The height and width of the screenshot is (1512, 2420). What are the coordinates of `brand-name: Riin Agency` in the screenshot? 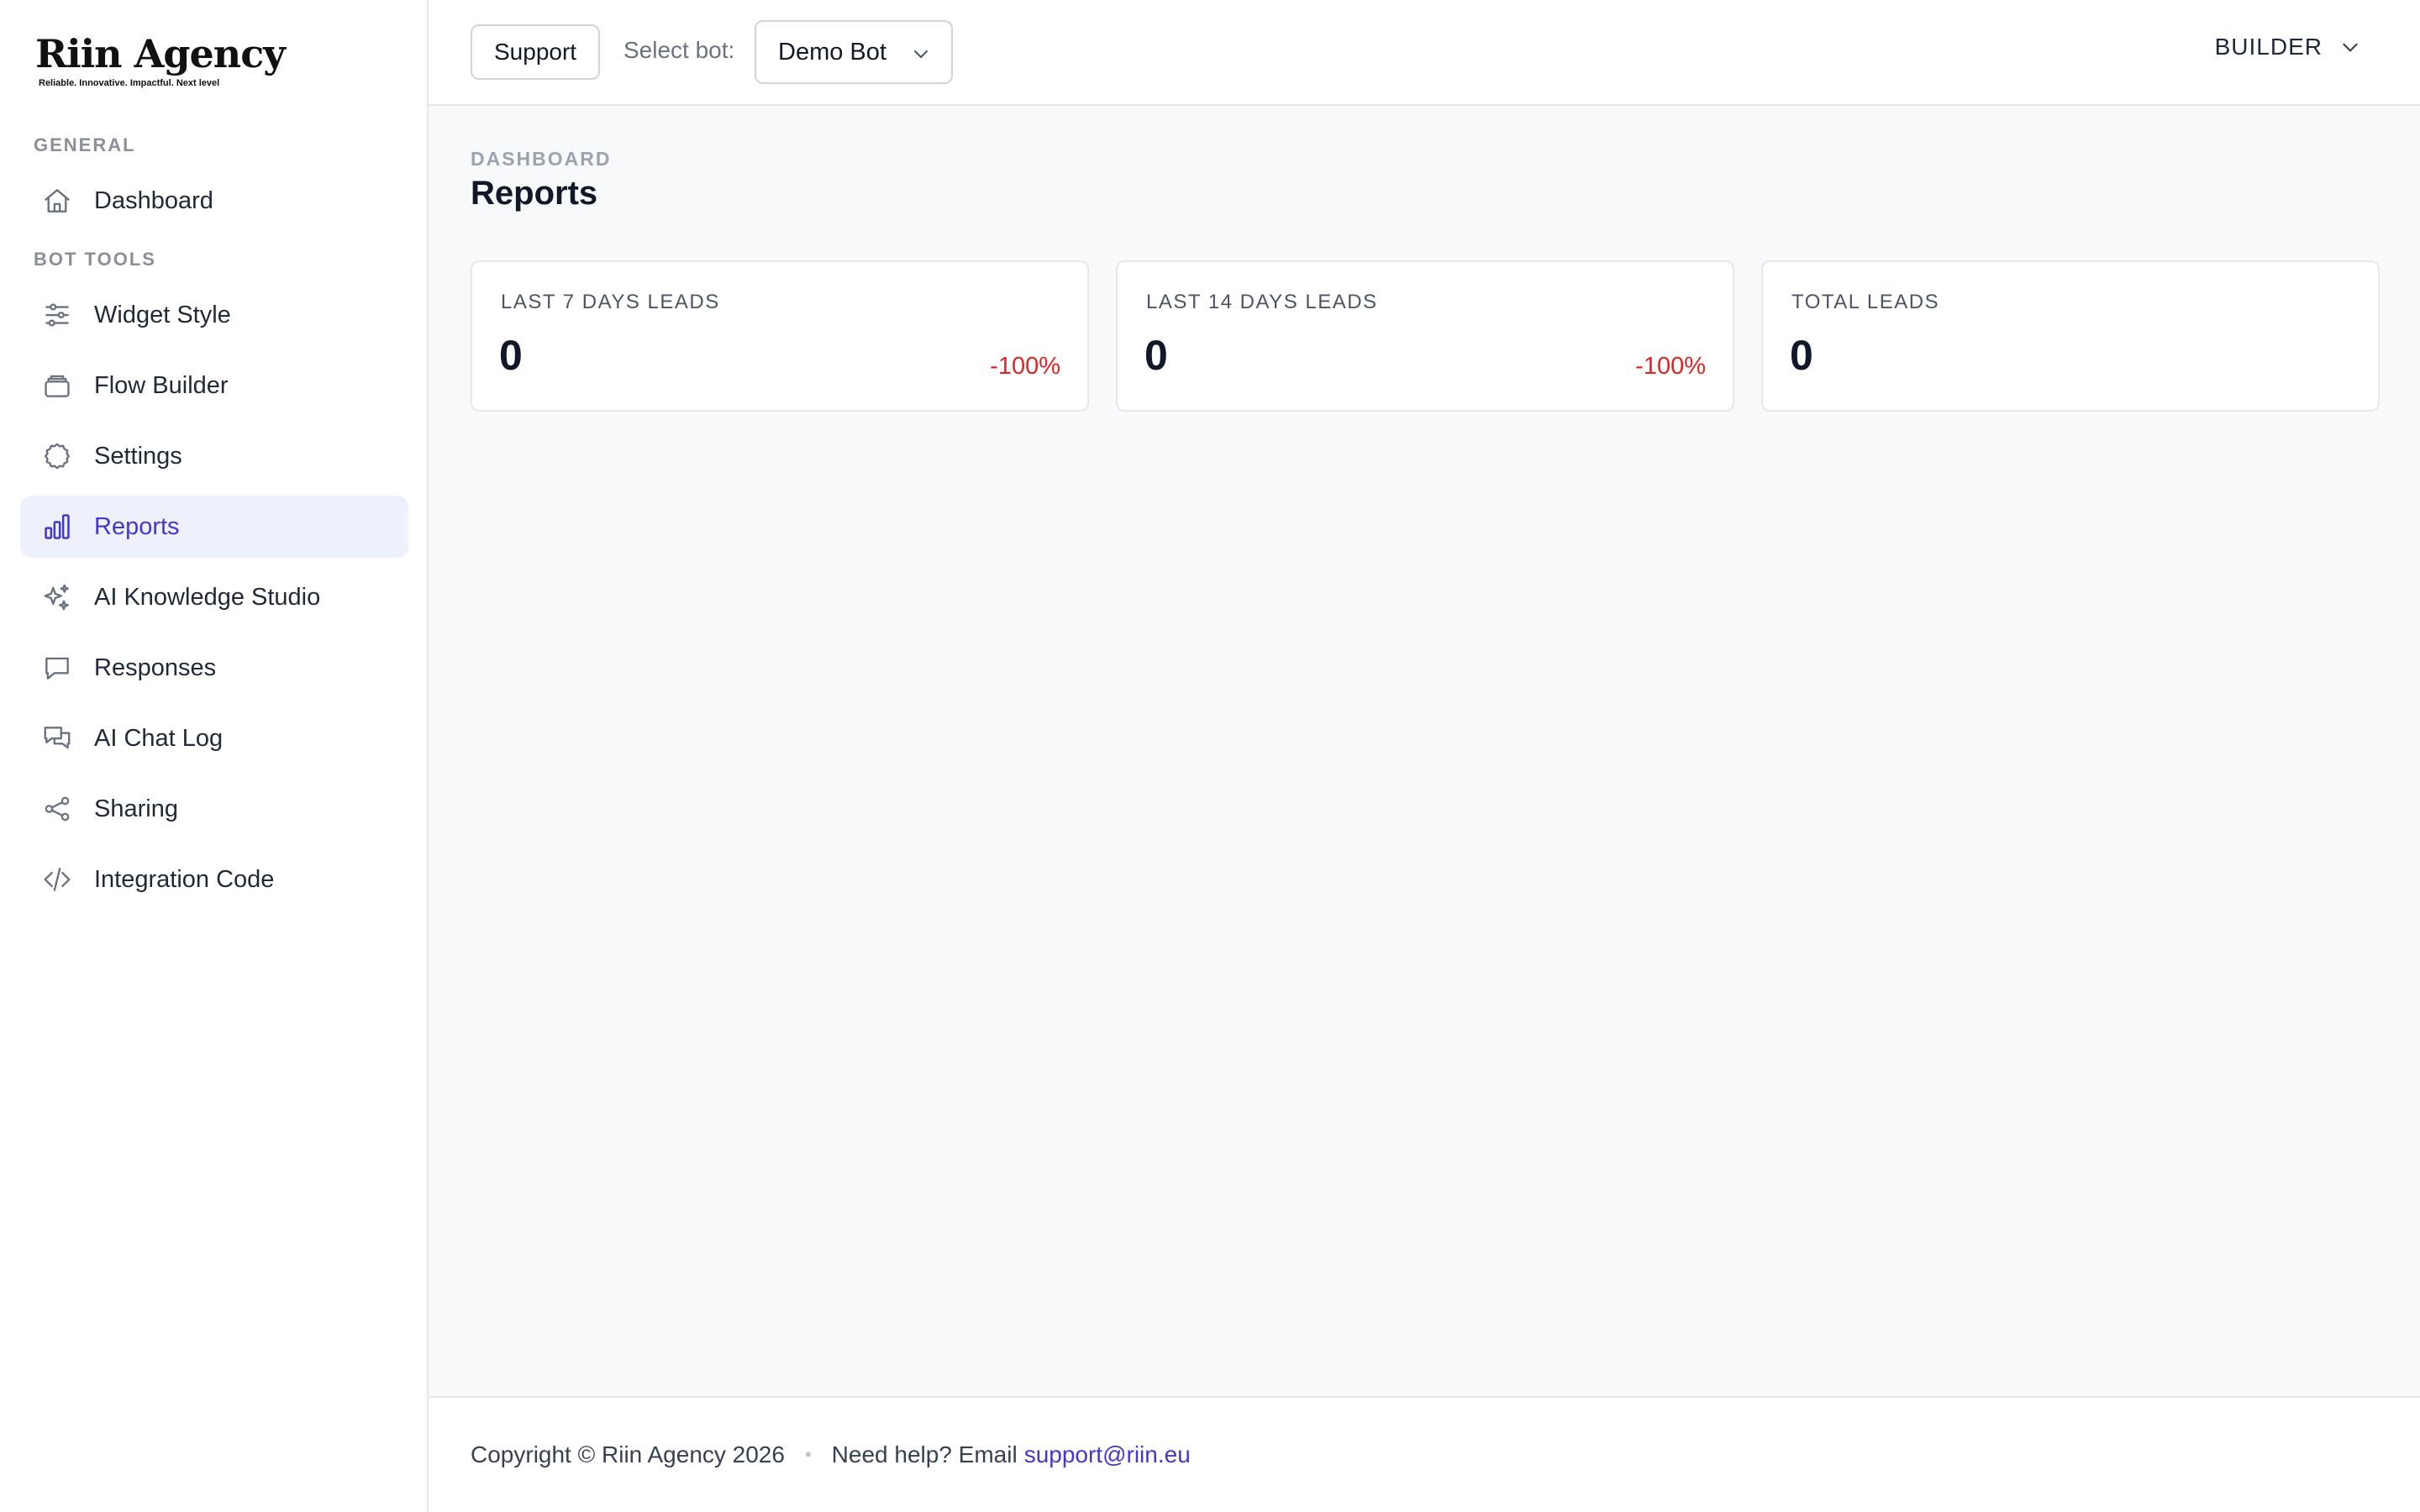 It's located at (161, 53).